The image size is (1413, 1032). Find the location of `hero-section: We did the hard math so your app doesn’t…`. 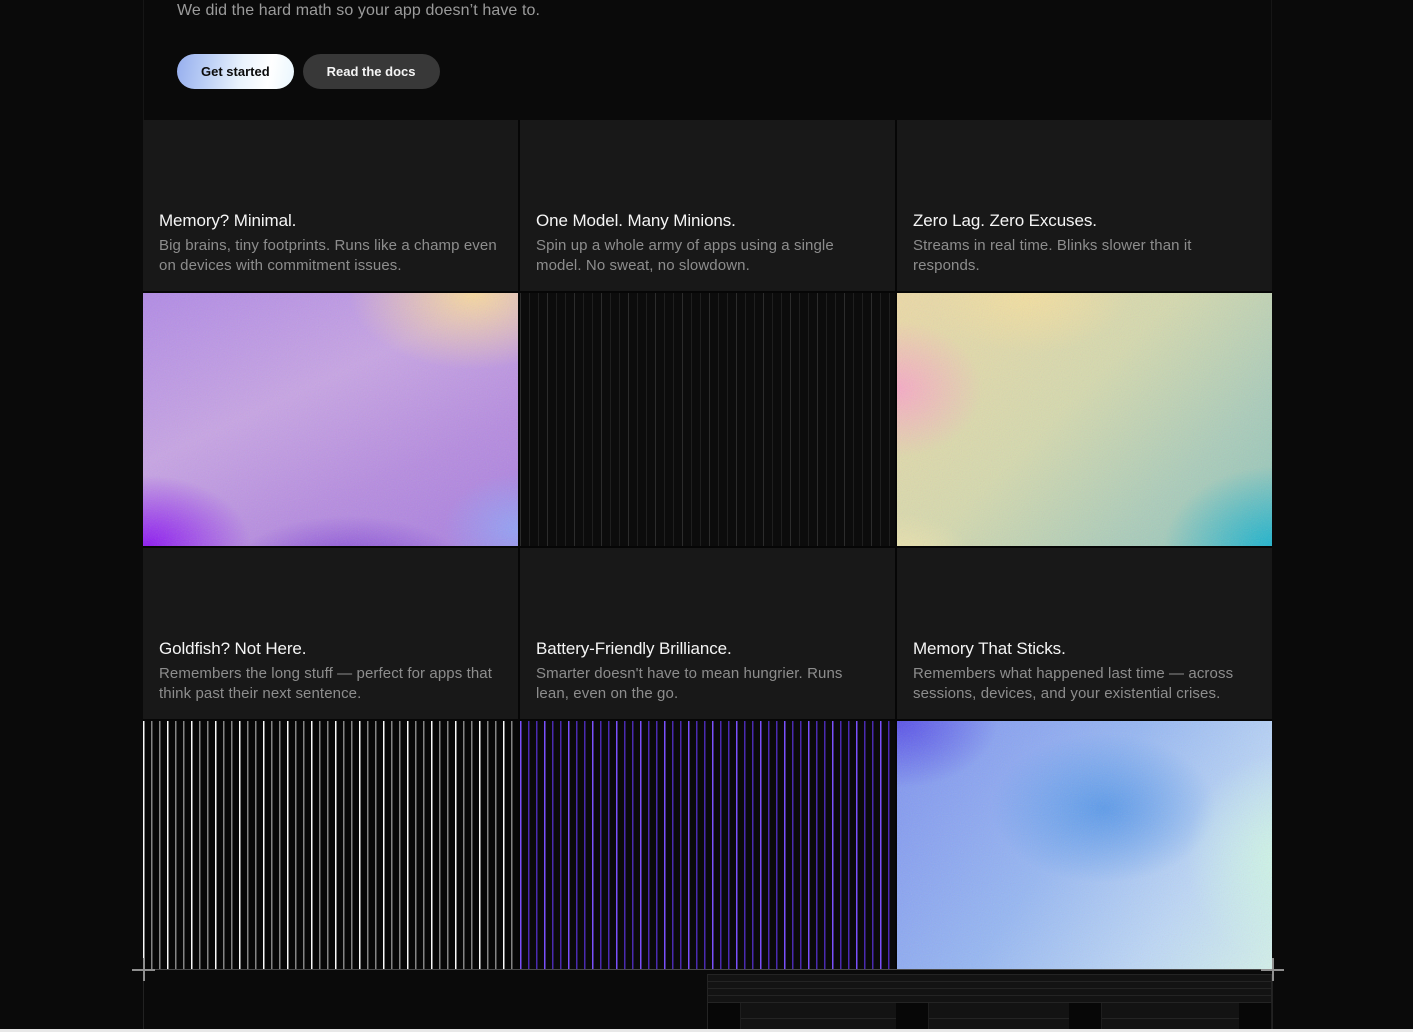

hero-section: We did the hard math so your app doesn’t… is located at coordinates (707, 60).